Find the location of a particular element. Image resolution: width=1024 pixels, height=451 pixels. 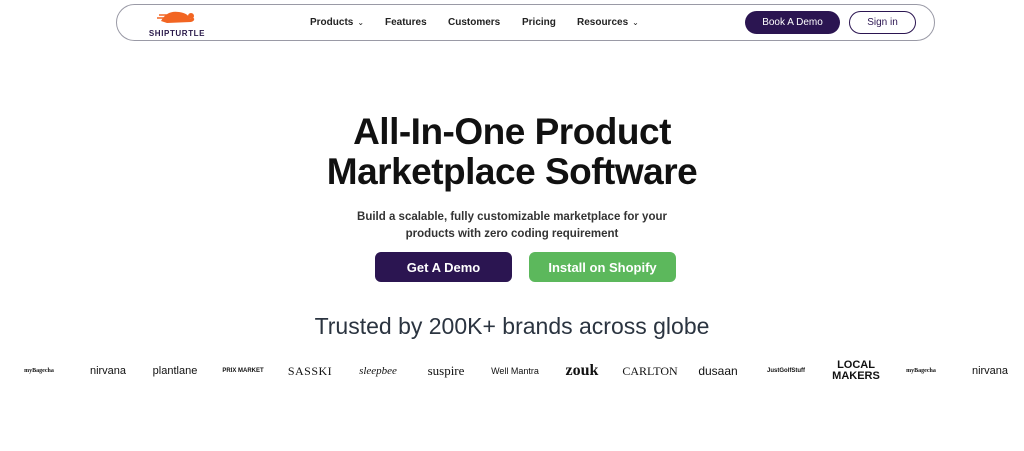

nav-customers-label: Customers is located at coordinates (474, 22).